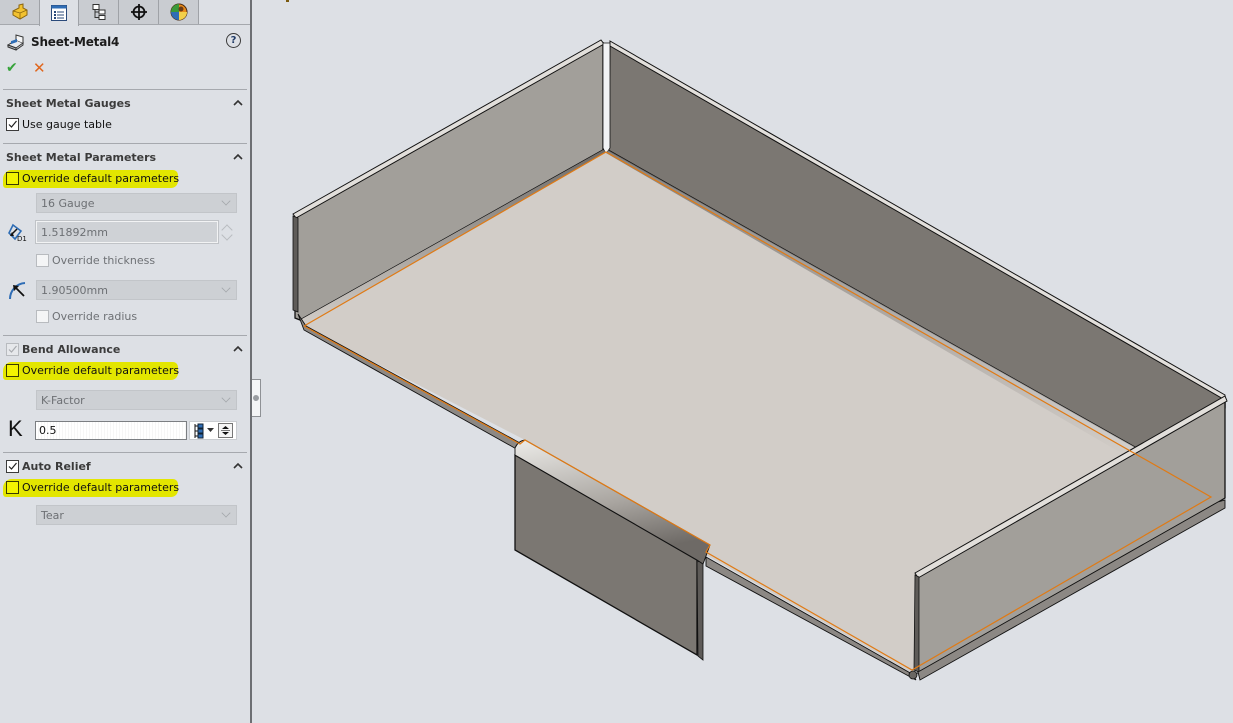 This screenshot has width=1233, height=723. Describe the element at coordinates (136, 203) in the screenshot. I see `gauge-select: 16 Gauge` at that location.